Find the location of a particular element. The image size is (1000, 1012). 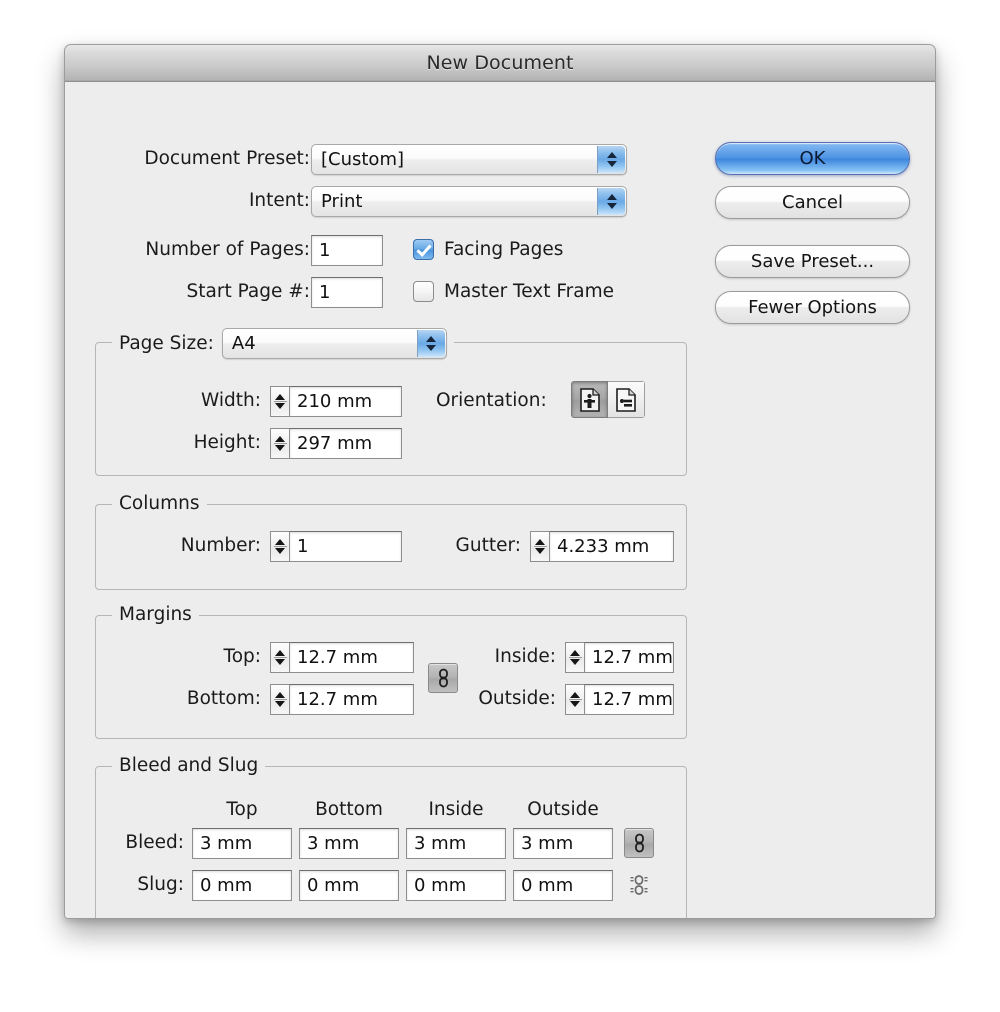

start-page-input: 1 is located at coordinates (347, 292).